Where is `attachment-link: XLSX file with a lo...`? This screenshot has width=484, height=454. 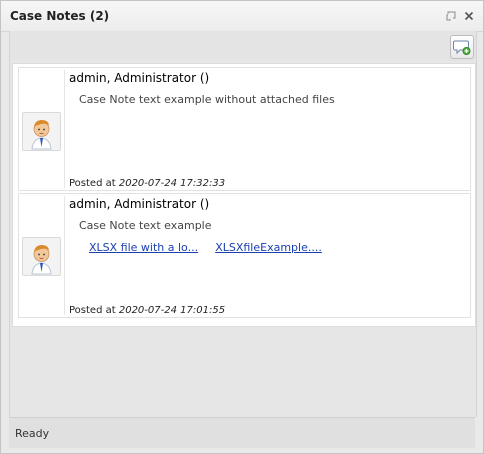 attachment-link: XLSX file with a lo... is located at coordinates (143, 247).